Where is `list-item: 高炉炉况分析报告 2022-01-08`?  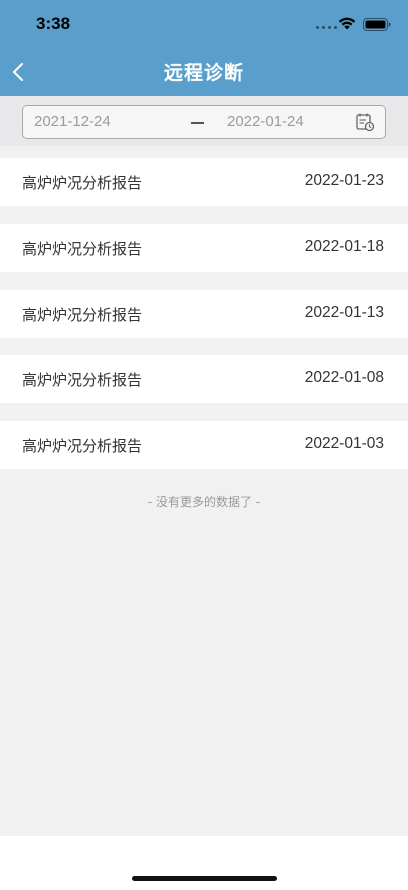
list-item: 高炉炉况分析报告 2022-01-08 is located at coordinates (204, 379).